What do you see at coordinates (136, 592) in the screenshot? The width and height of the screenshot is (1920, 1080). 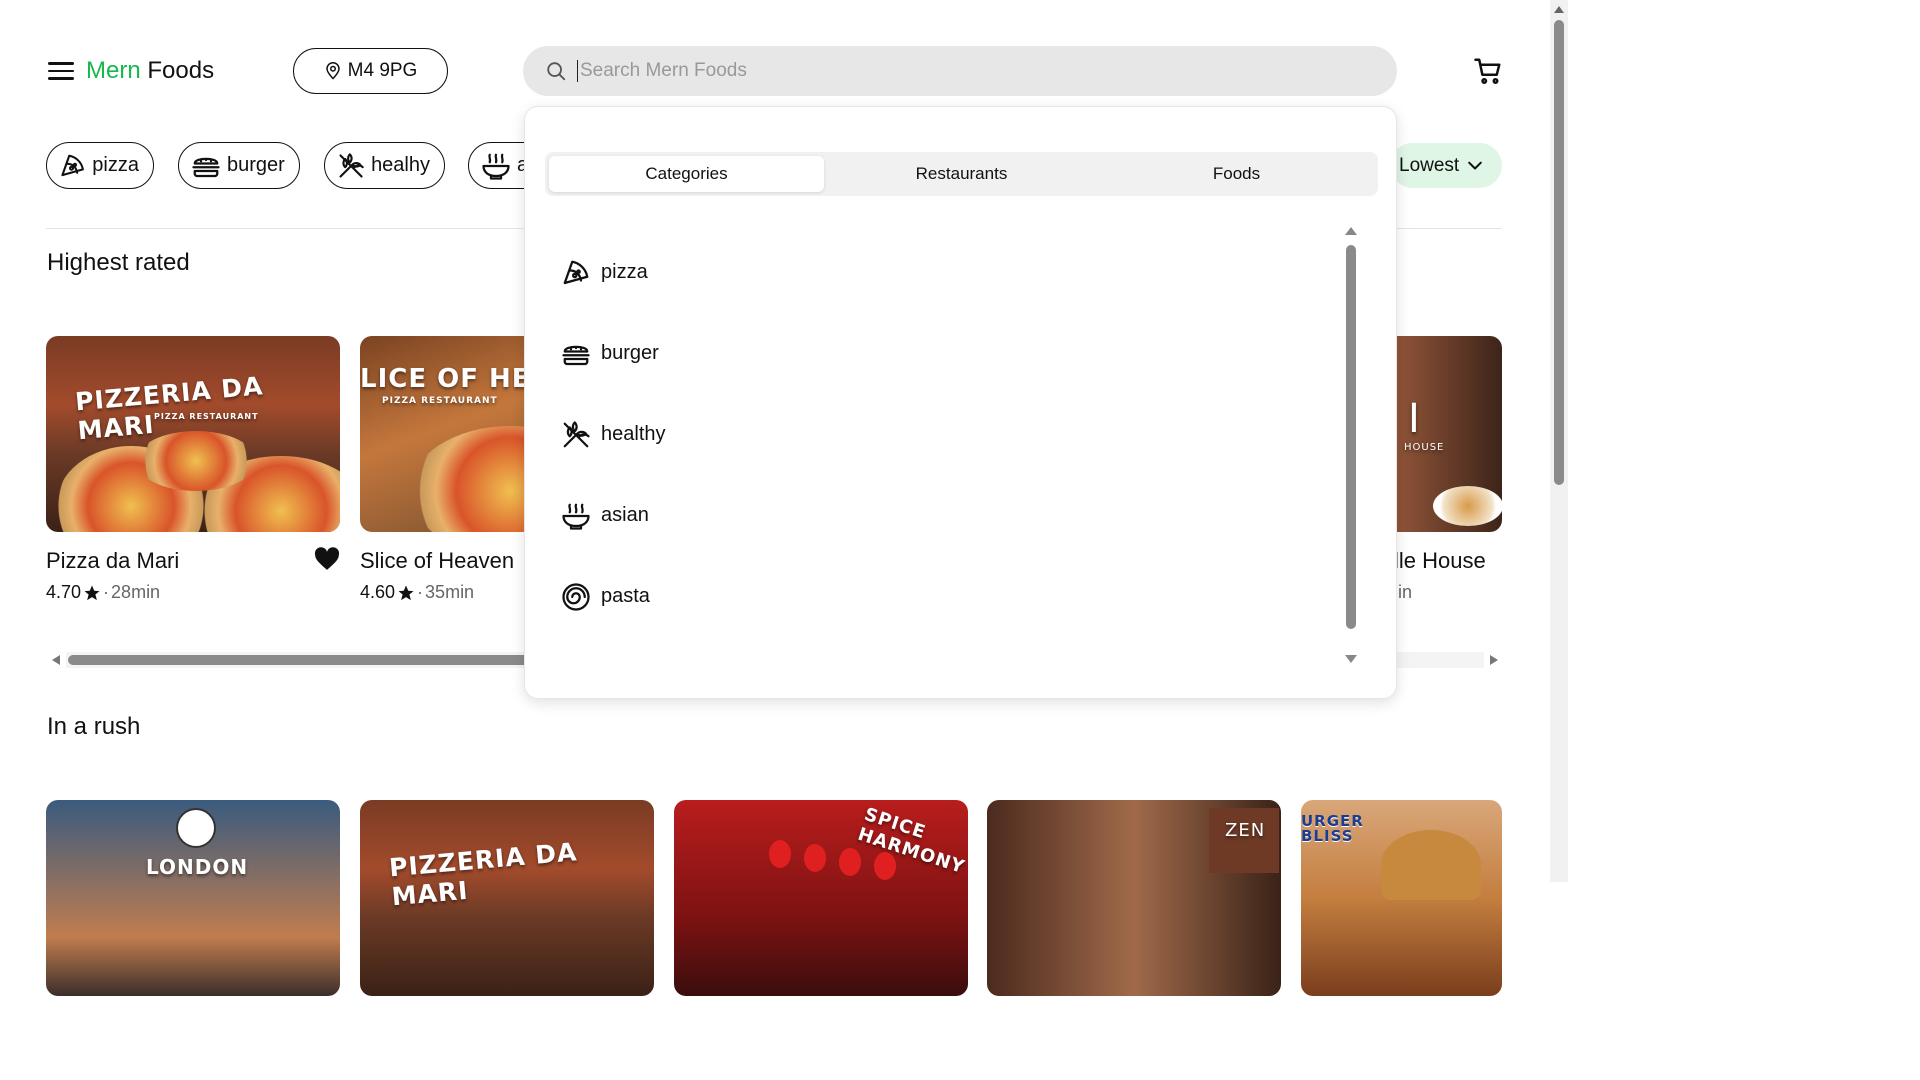 I see `delivery-time: 28min` at bounding box center [136, 592].